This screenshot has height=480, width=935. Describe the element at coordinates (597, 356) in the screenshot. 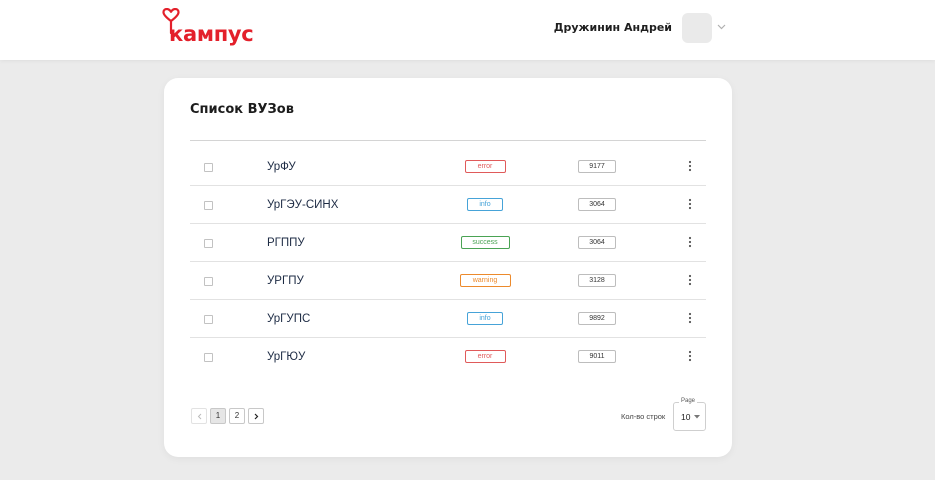

I see `count-badge: 9011` at that location.